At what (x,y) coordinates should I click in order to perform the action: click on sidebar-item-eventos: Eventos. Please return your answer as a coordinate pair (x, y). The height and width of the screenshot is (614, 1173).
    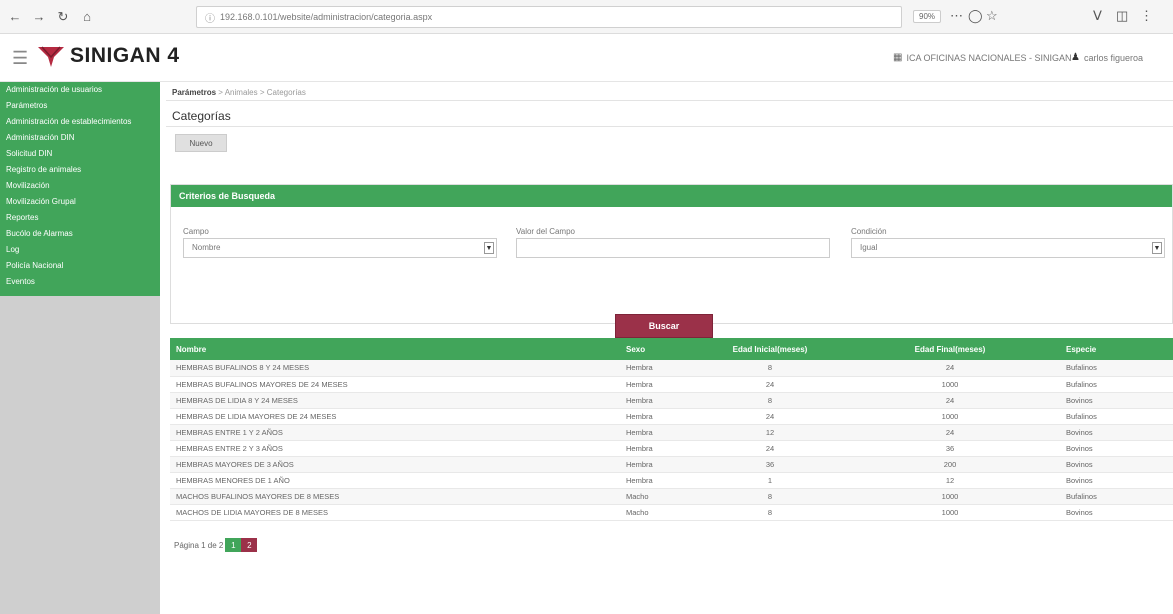
    Looking at the image, I should click on (80, 282).